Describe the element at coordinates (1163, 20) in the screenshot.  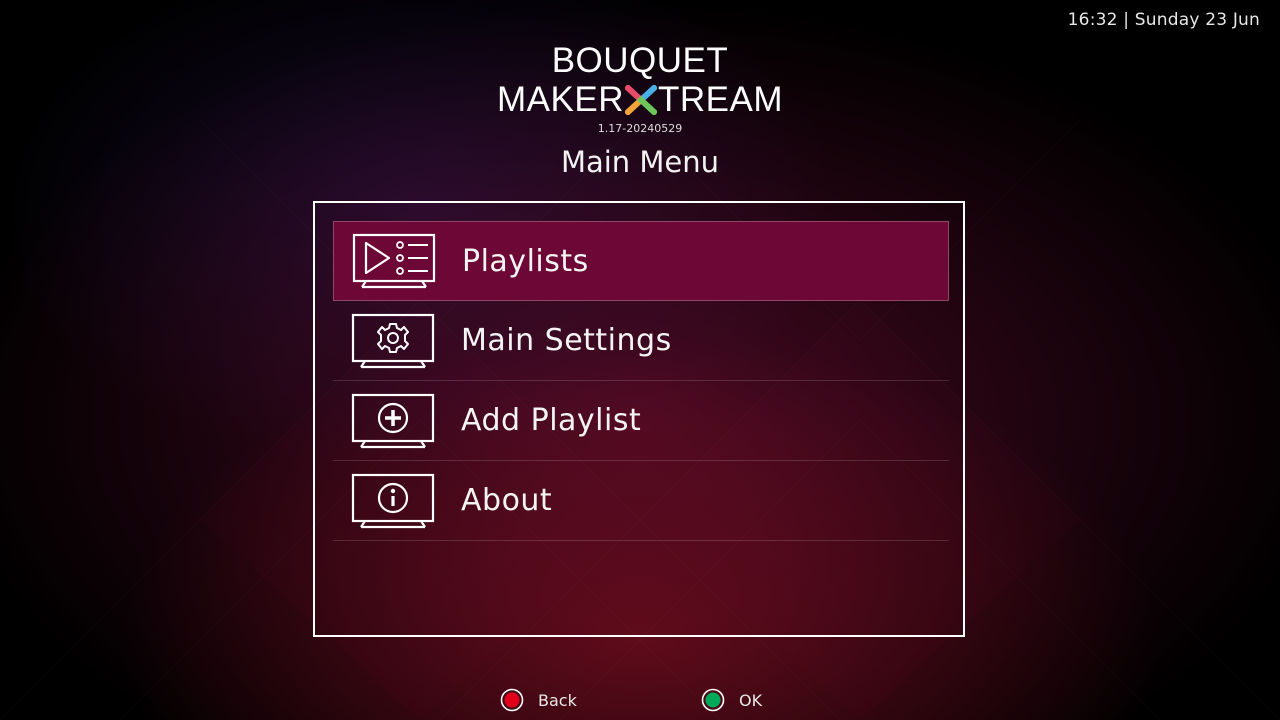
I see `clock-readout: 16:32 | Sunday 23 Jun` at that location.